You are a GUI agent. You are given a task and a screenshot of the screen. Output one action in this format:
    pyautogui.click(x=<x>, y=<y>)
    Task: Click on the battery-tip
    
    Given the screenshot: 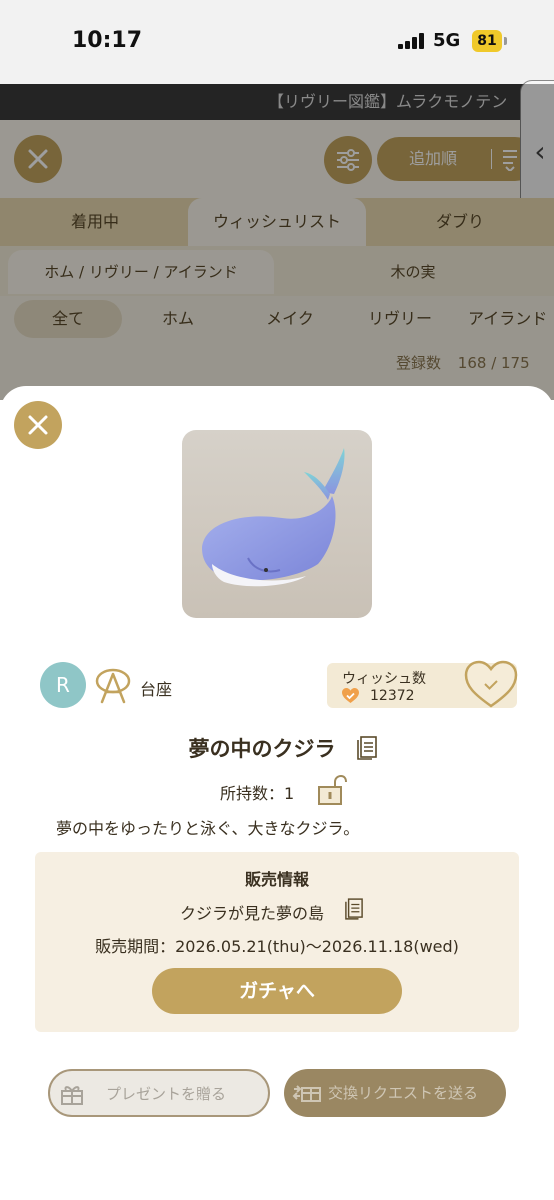 What is the action you would take?
    pyautogui.click(x=505, y=41)
    